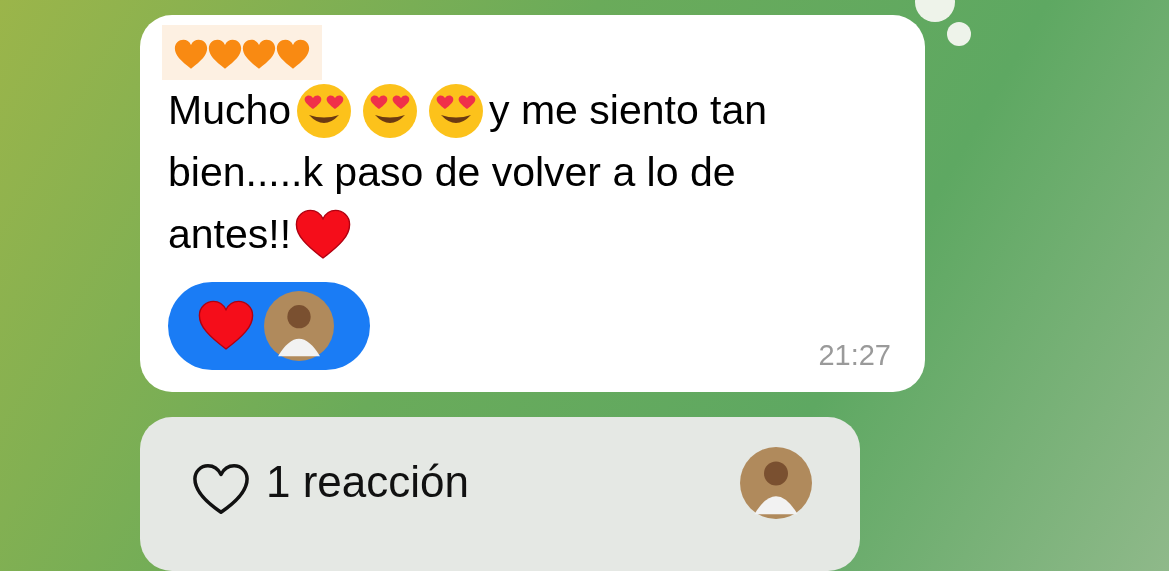 The width and height of the screenshot is (1169, 571). What do you see at coordinates (854, 356) in the screenshot?
I see `message-time: 21:27` at bounding box center [854, 356].